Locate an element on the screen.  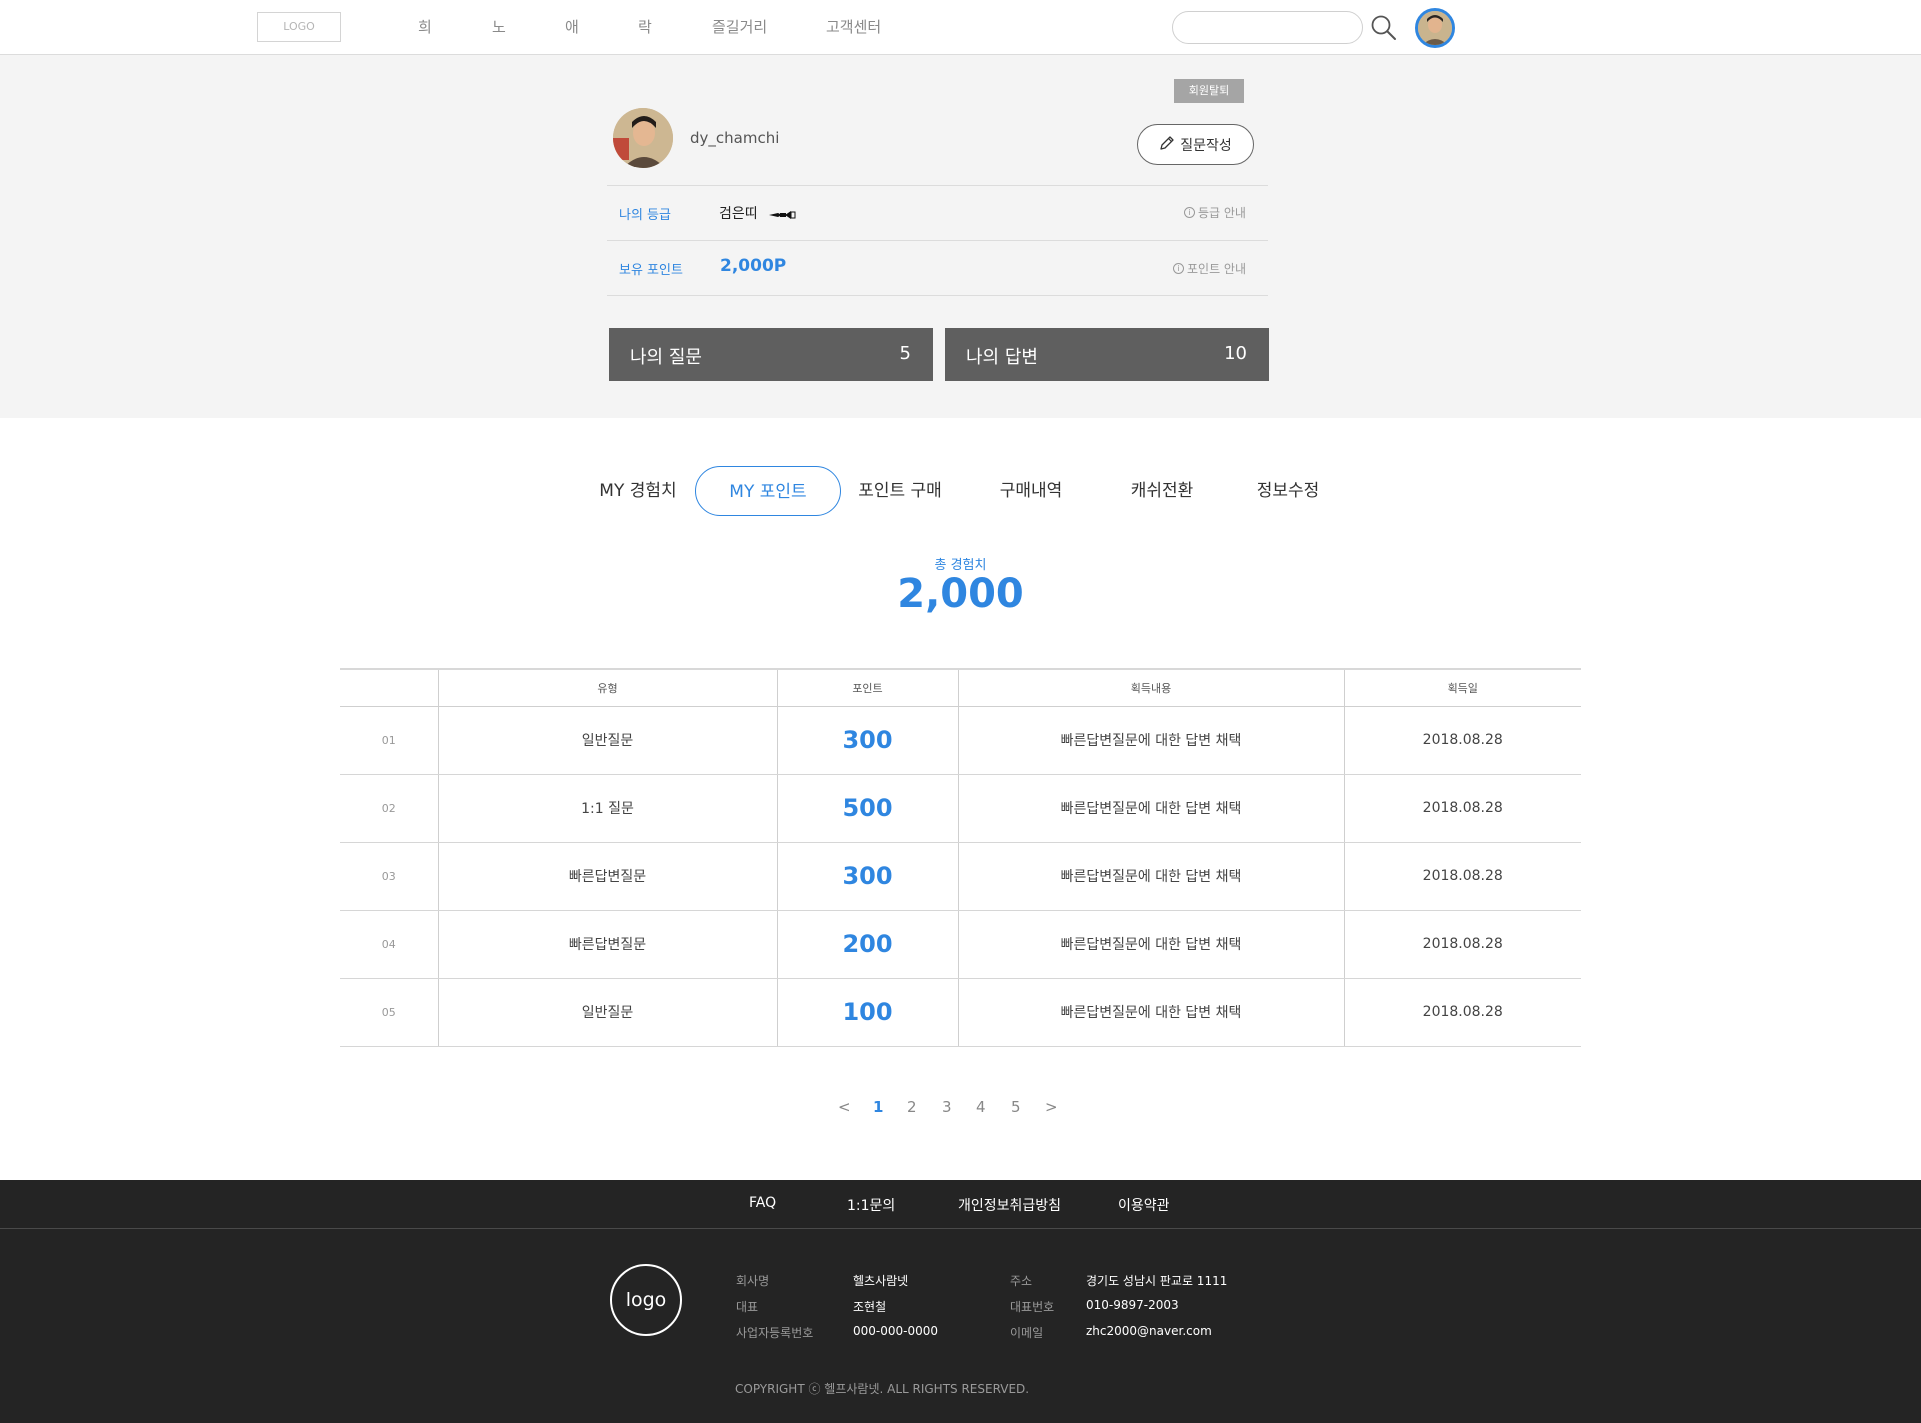
pagination-page-1: 1 is located at coordinates (878, 1107).